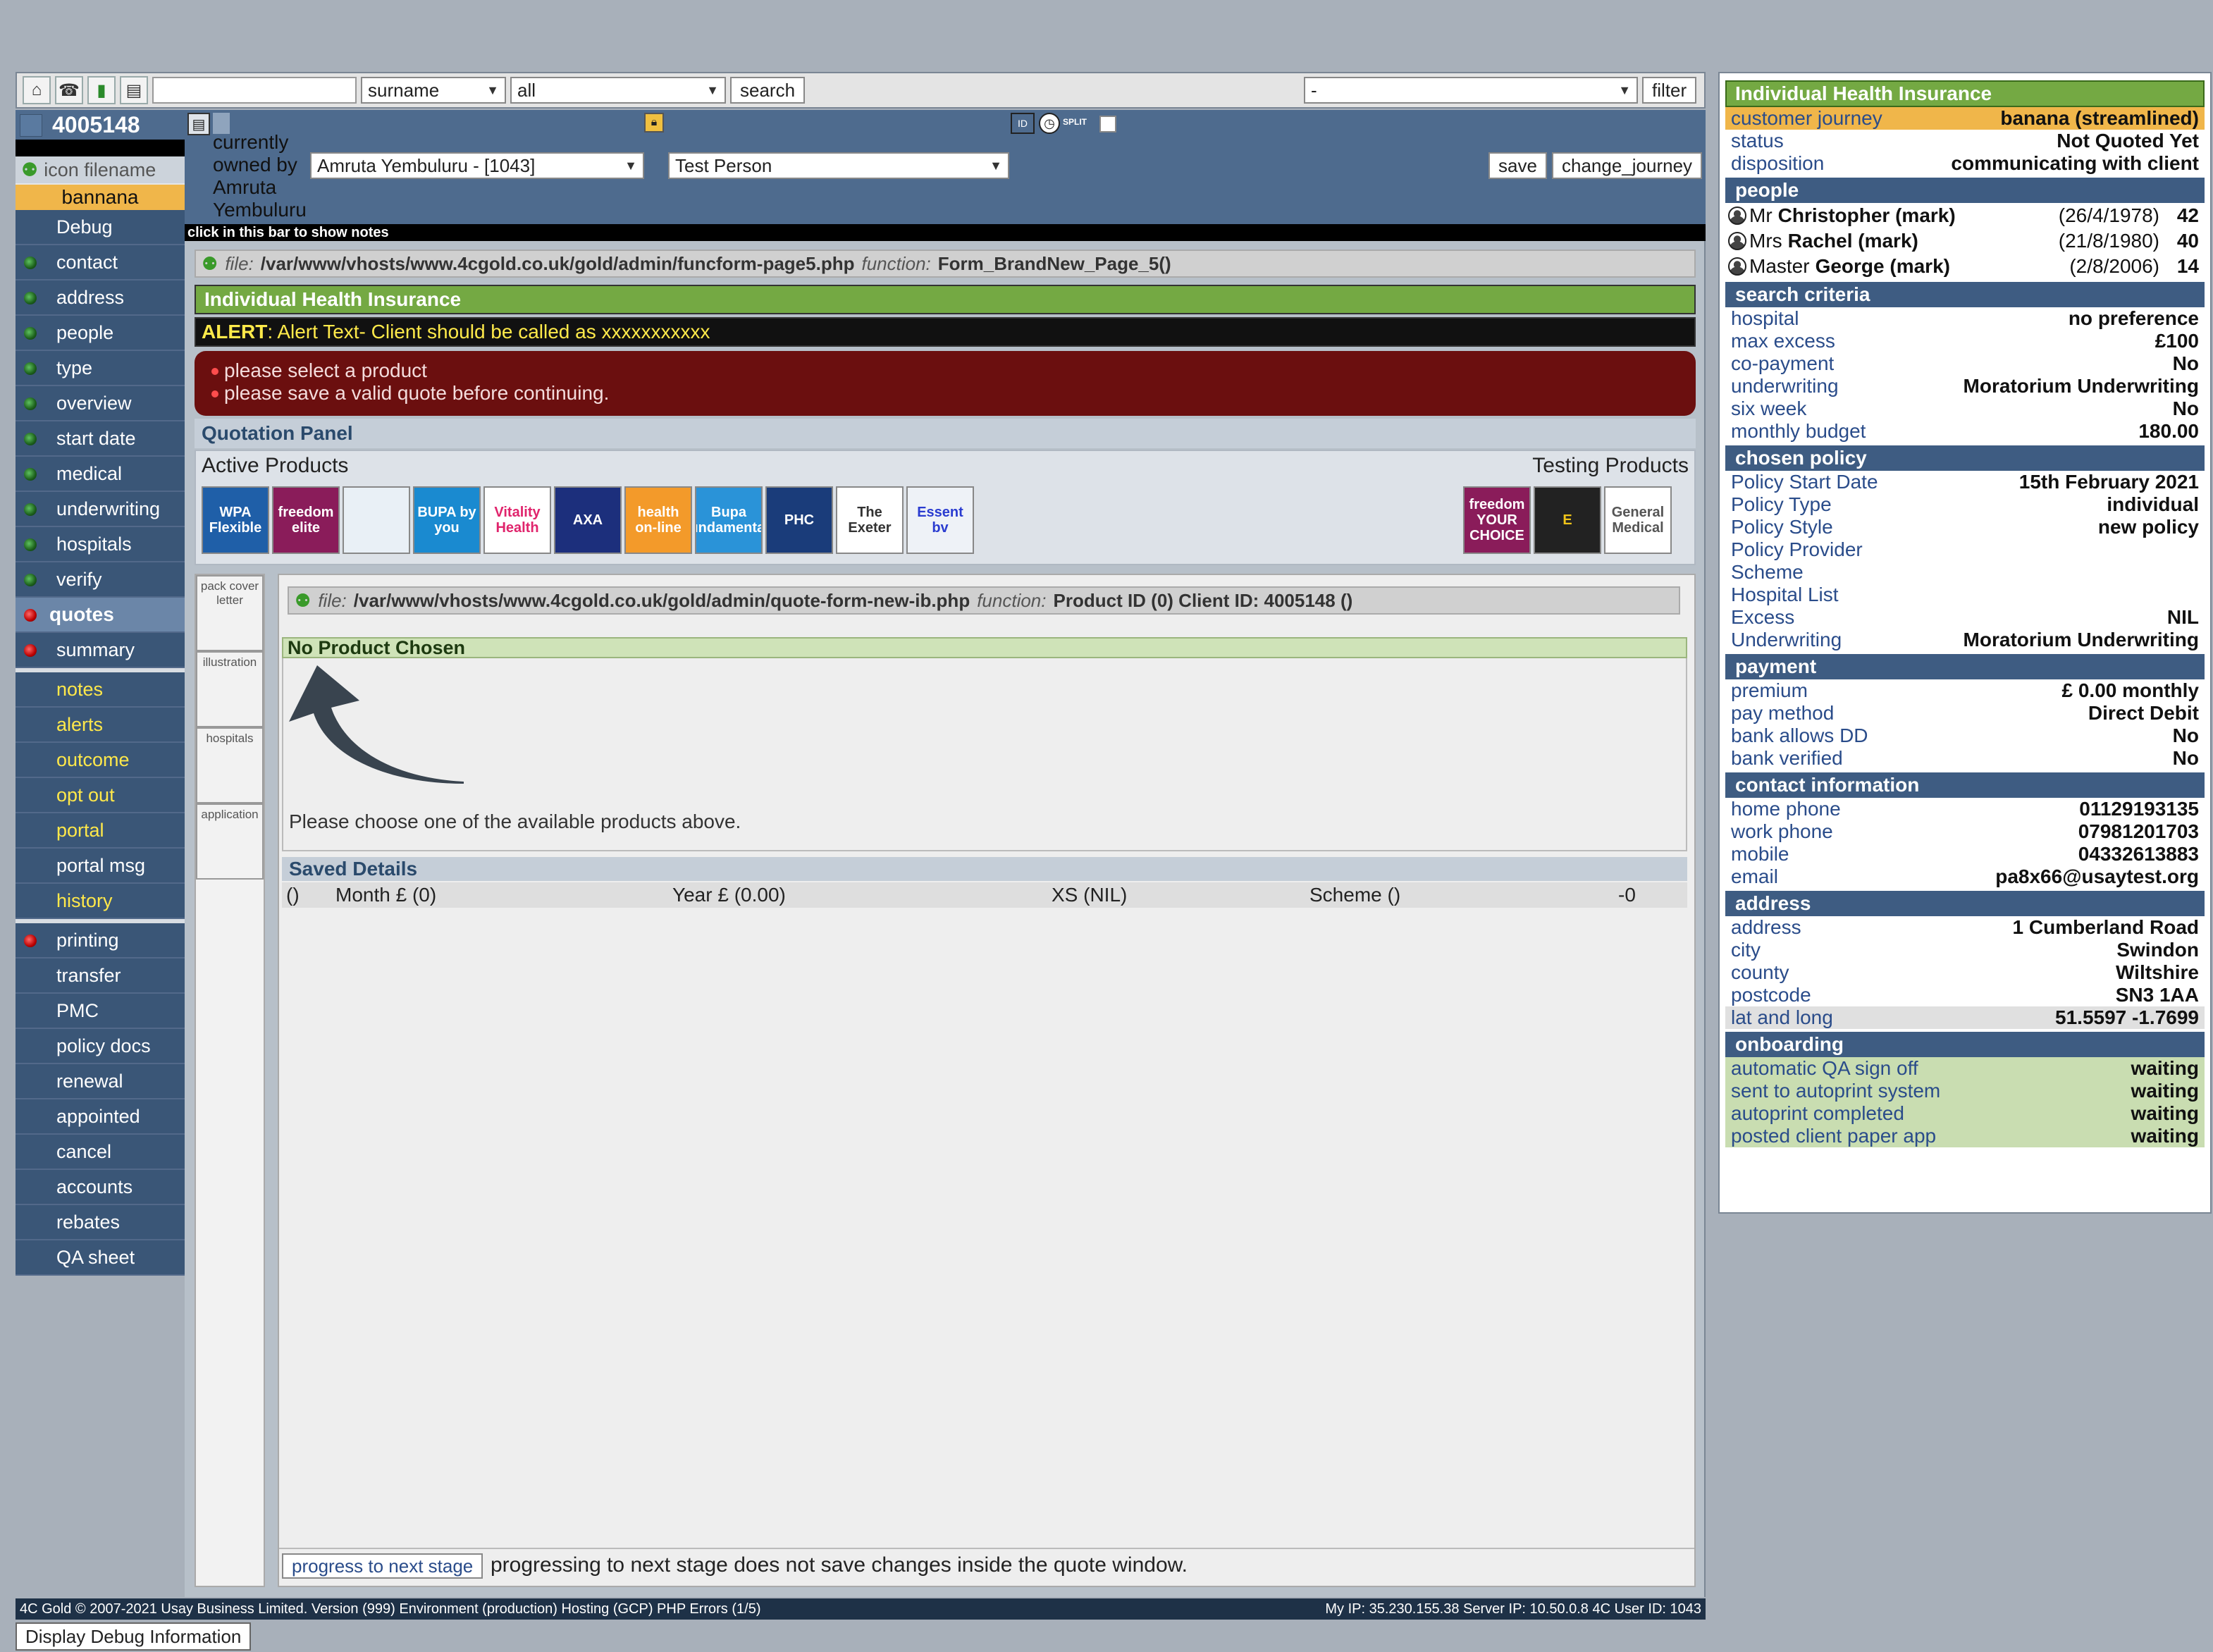 Image resolution: width=2213 pixels, height=1652 pixels. I want to click on bupa-fundamentals-logo: Bupa Fundamentals, so click(729, 520).